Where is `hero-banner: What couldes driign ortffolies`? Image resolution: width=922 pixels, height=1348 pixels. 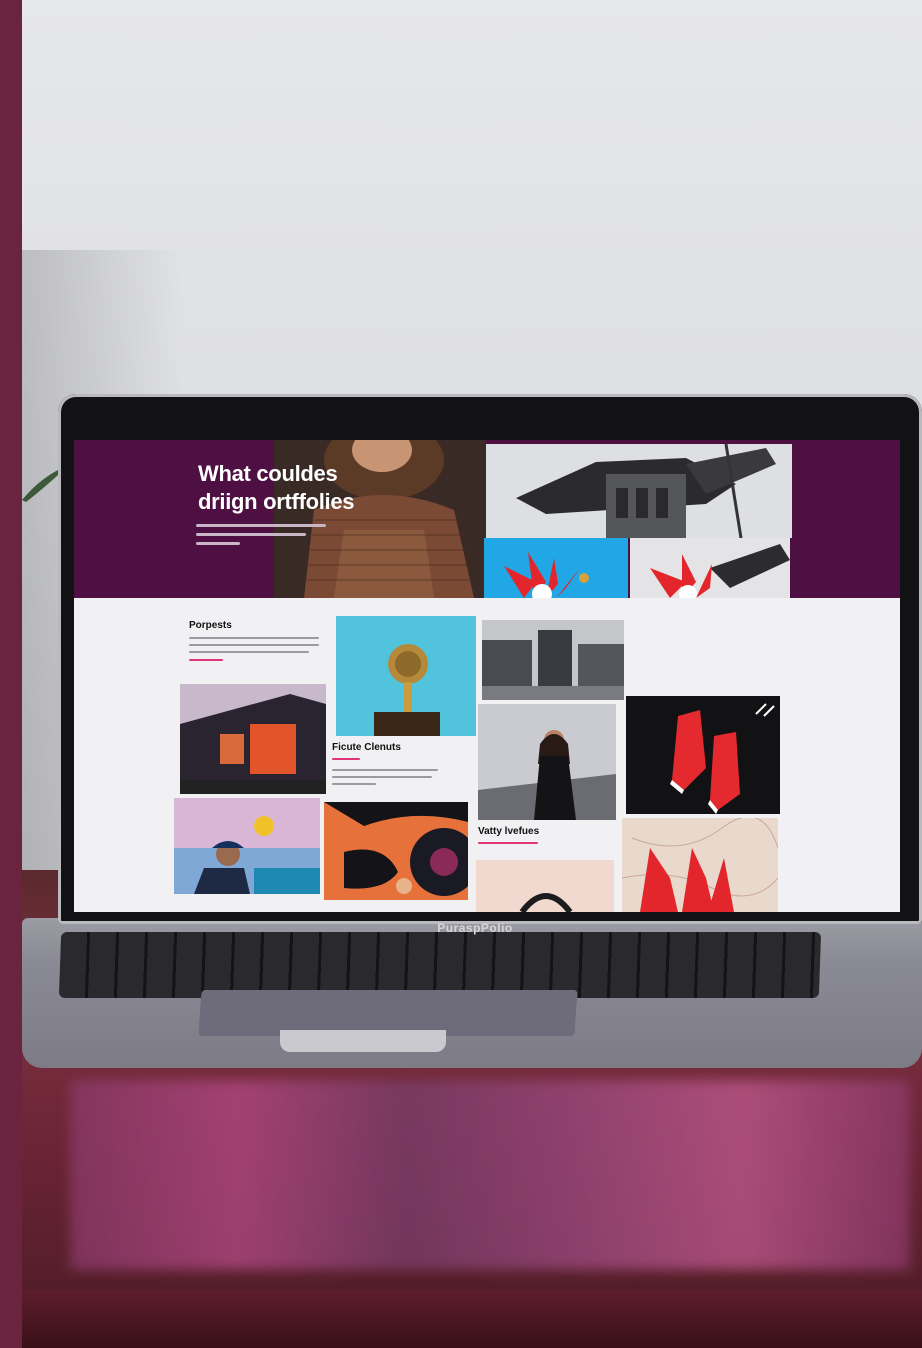
hero-banner: What couldes driign ortffolies is located at coordinates (487, 519).